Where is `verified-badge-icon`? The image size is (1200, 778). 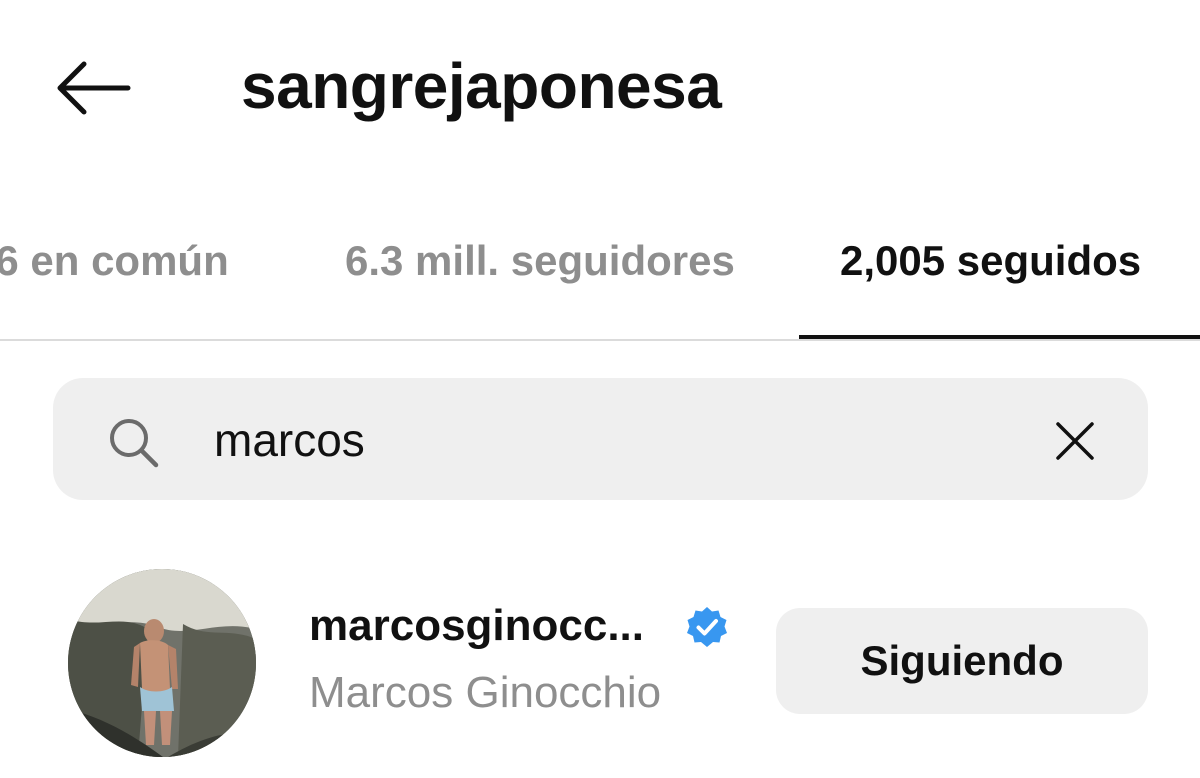
verified-badge-icon is located at coordinates (707, 627).